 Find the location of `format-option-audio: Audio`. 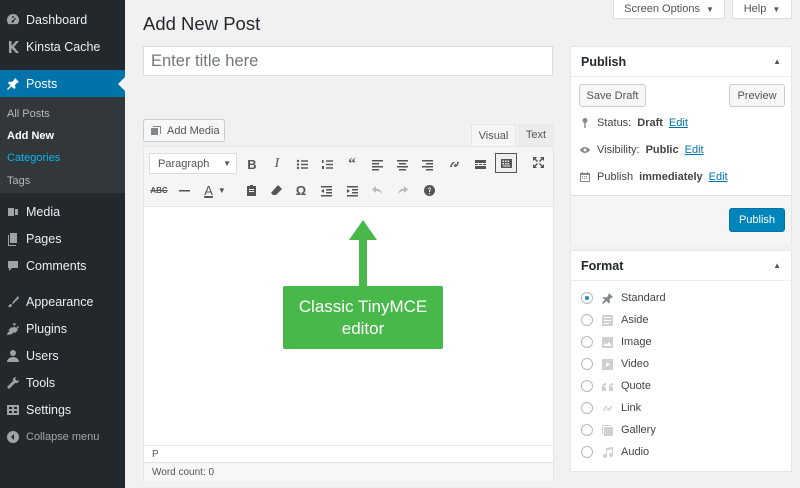

format-option-audio: Audio is located at coordinates (615, 452).